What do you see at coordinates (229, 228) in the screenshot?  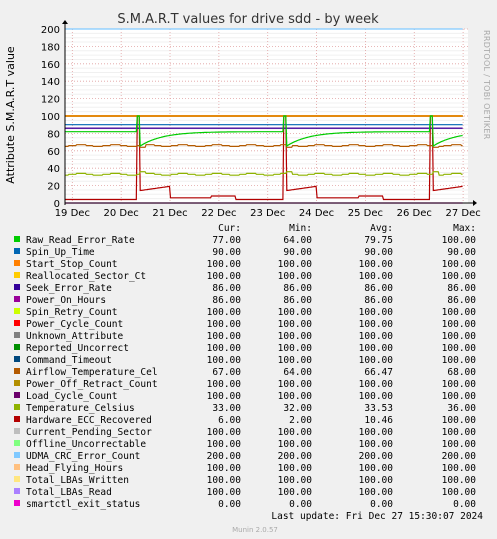 I see `legend-column-header: Cur:` at bounding box center [229, 228].